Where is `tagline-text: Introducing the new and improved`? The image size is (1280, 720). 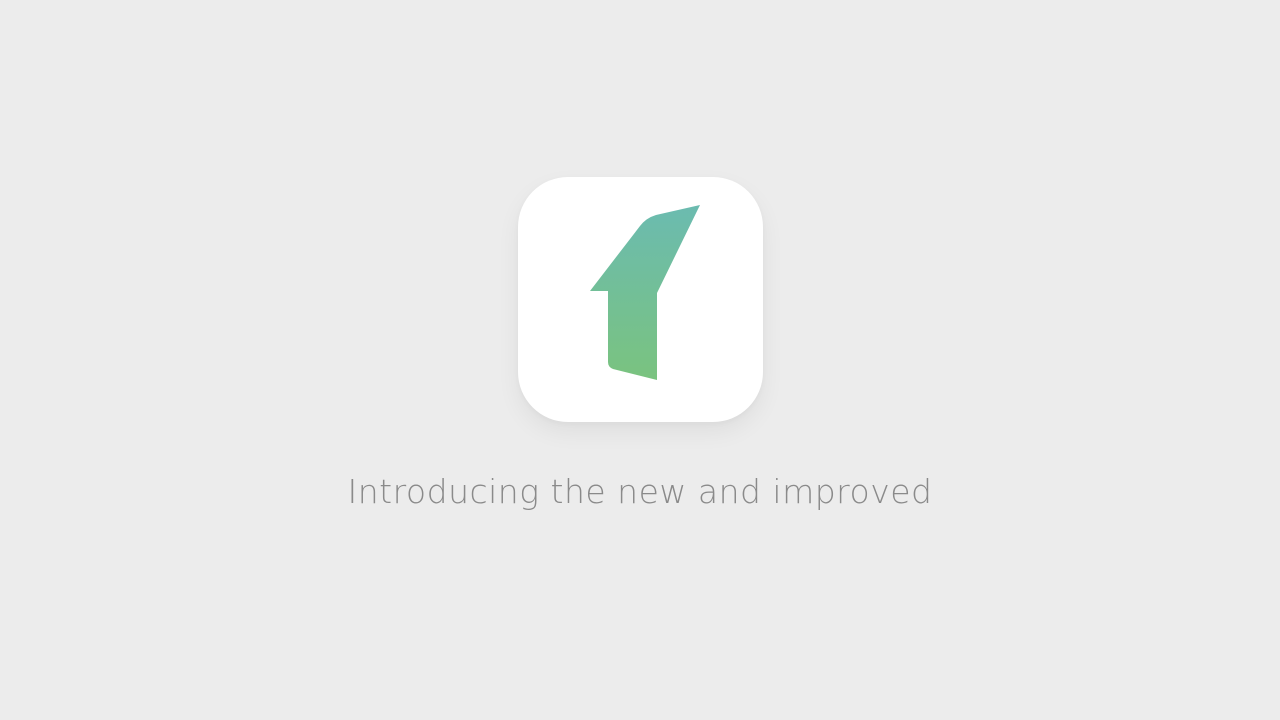
tagline-text: Introducing the new and improved is located at coordinates (640, 491).